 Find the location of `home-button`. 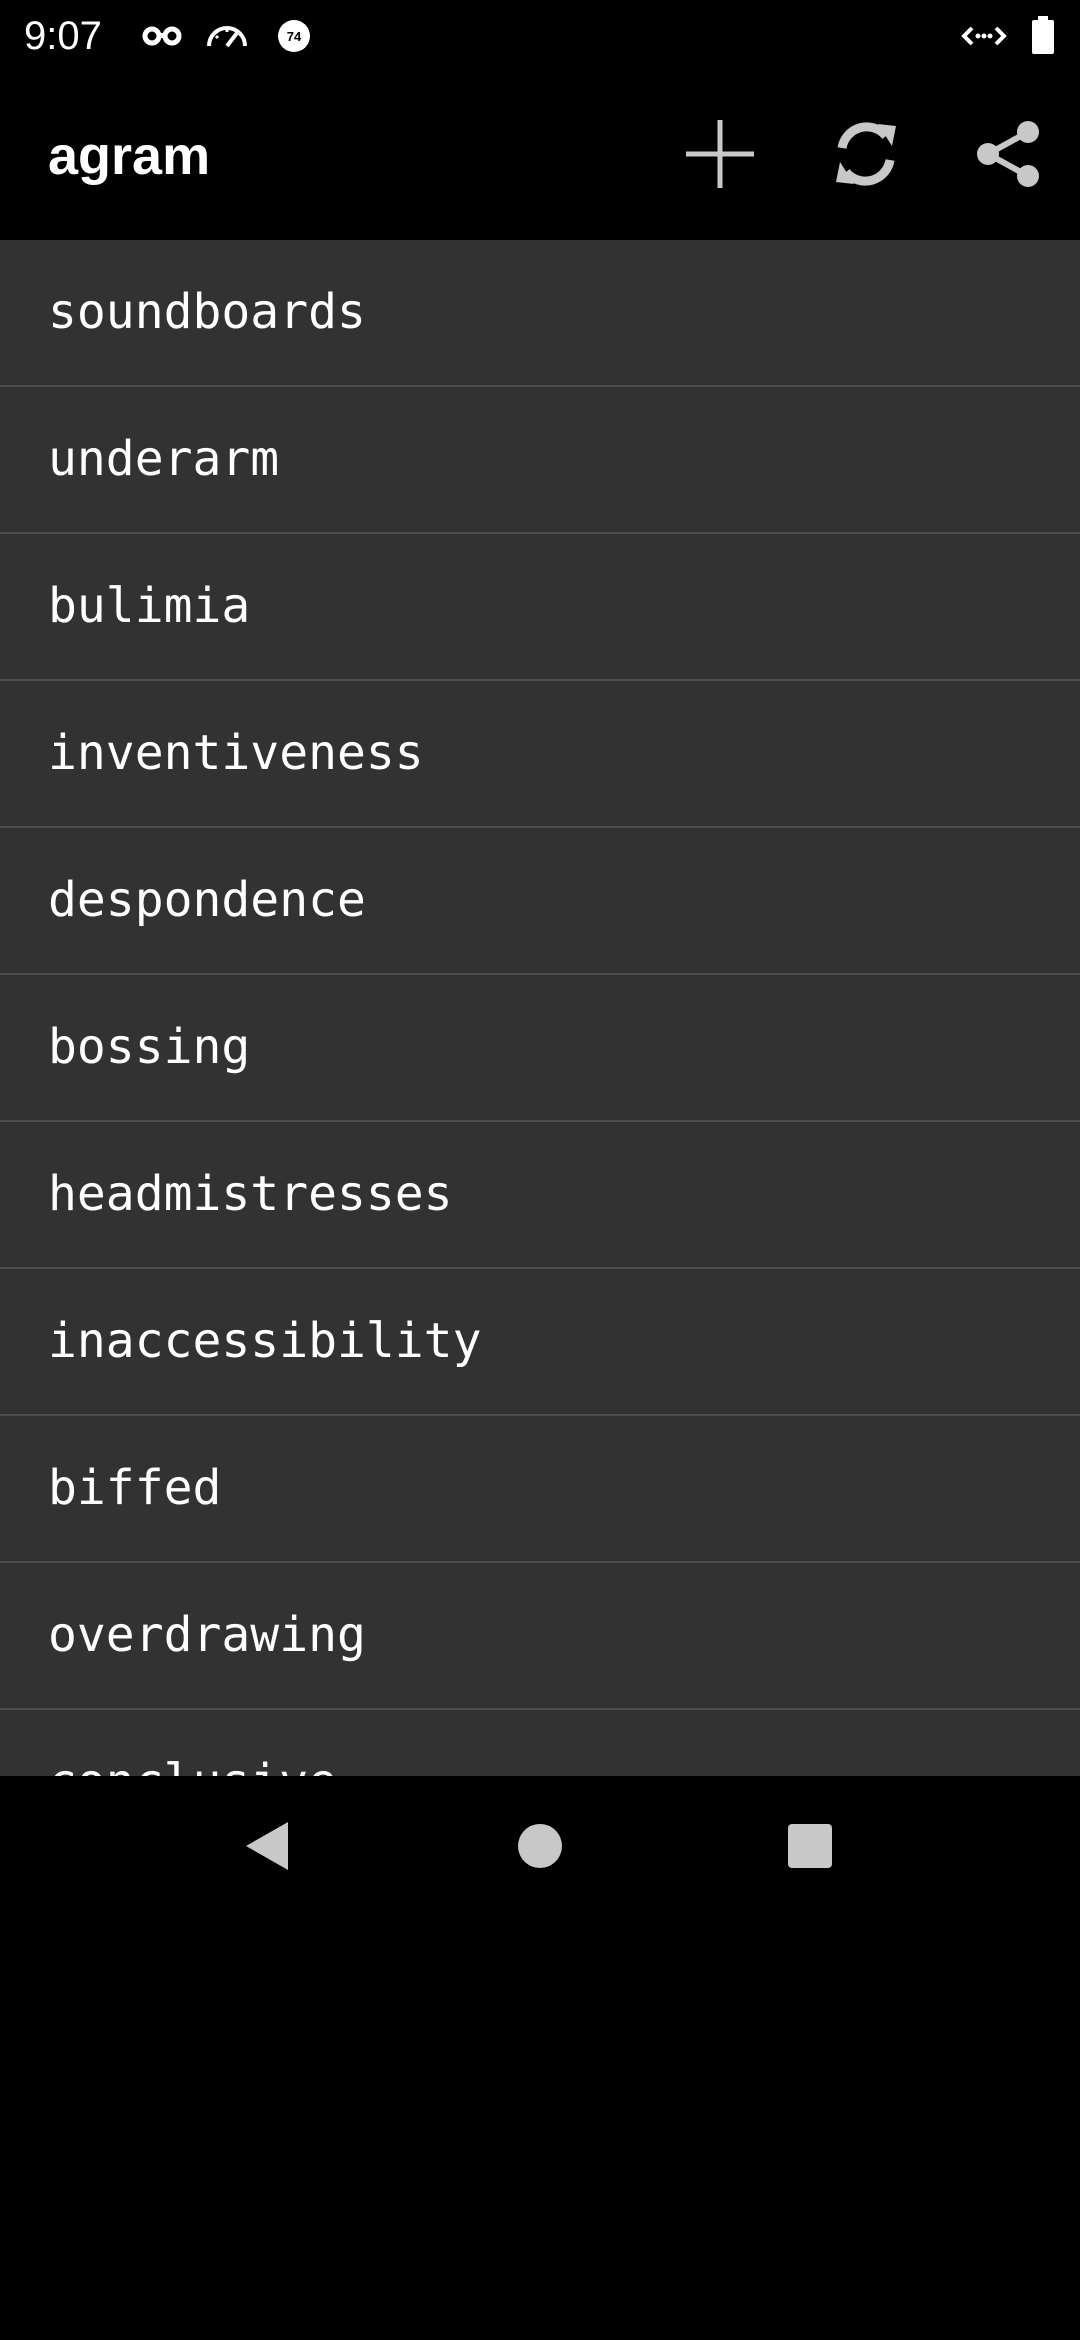

home-button is located at coordinates (540, 1848).